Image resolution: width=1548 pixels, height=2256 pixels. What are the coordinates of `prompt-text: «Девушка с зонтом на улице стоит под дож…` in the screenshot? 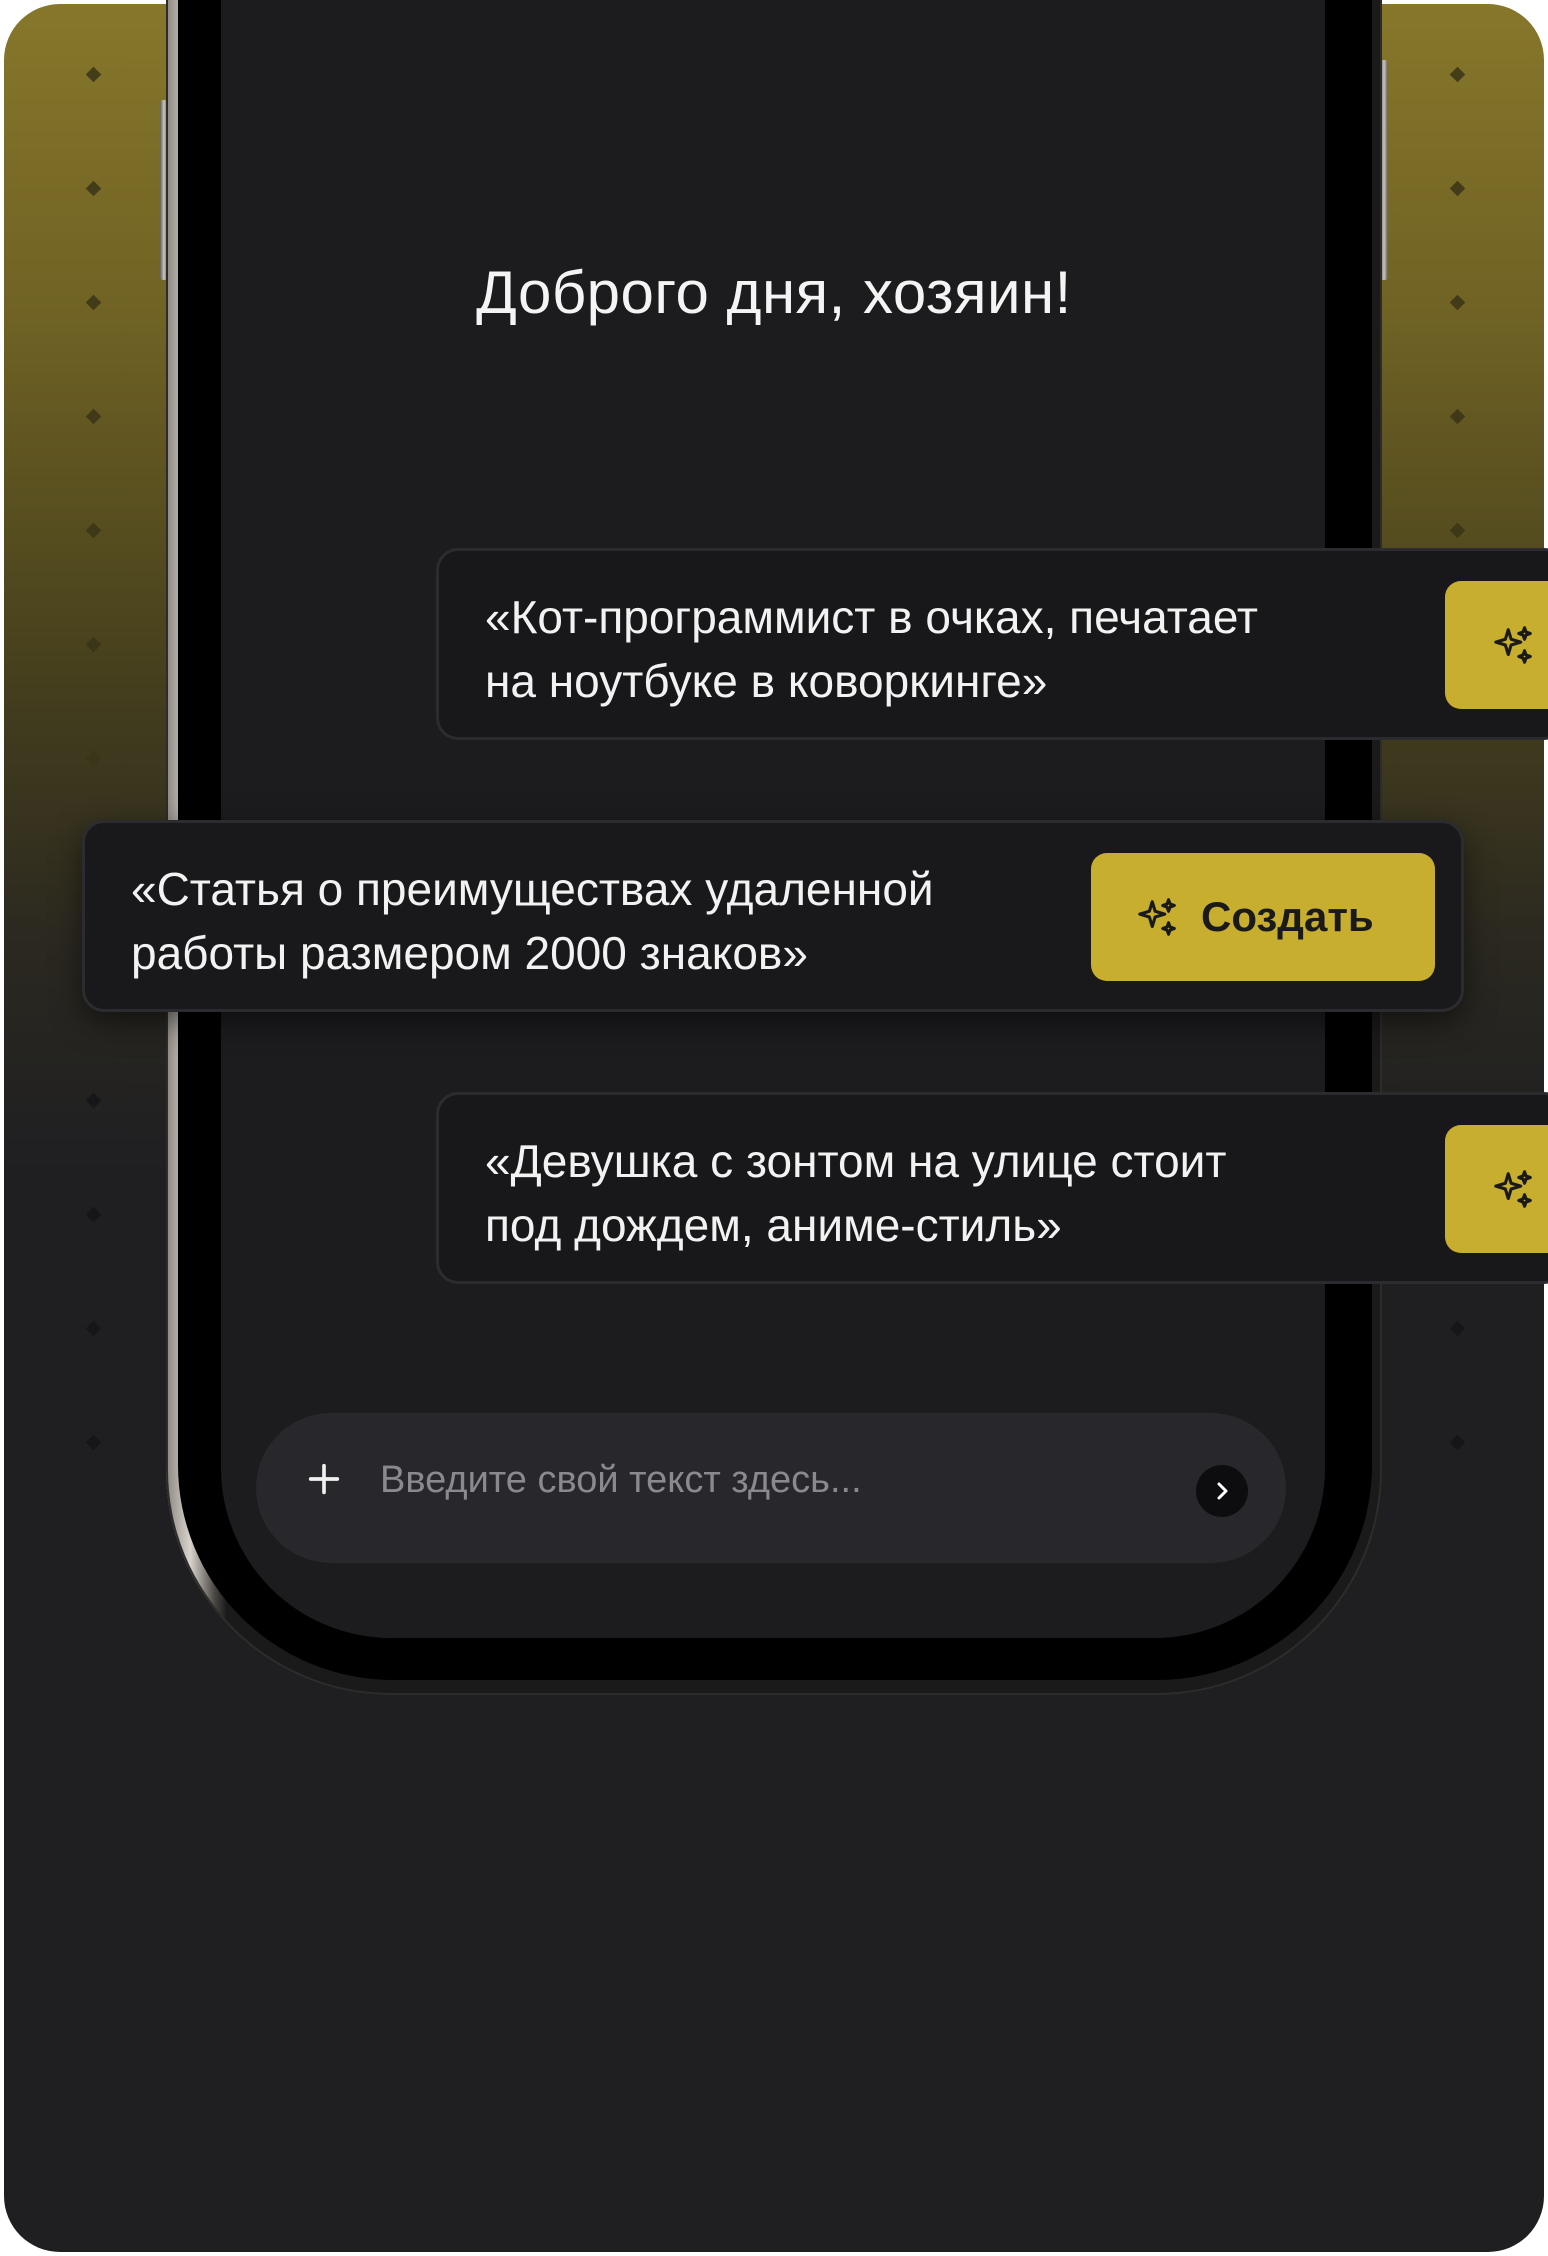 It's located at (856, 1193).